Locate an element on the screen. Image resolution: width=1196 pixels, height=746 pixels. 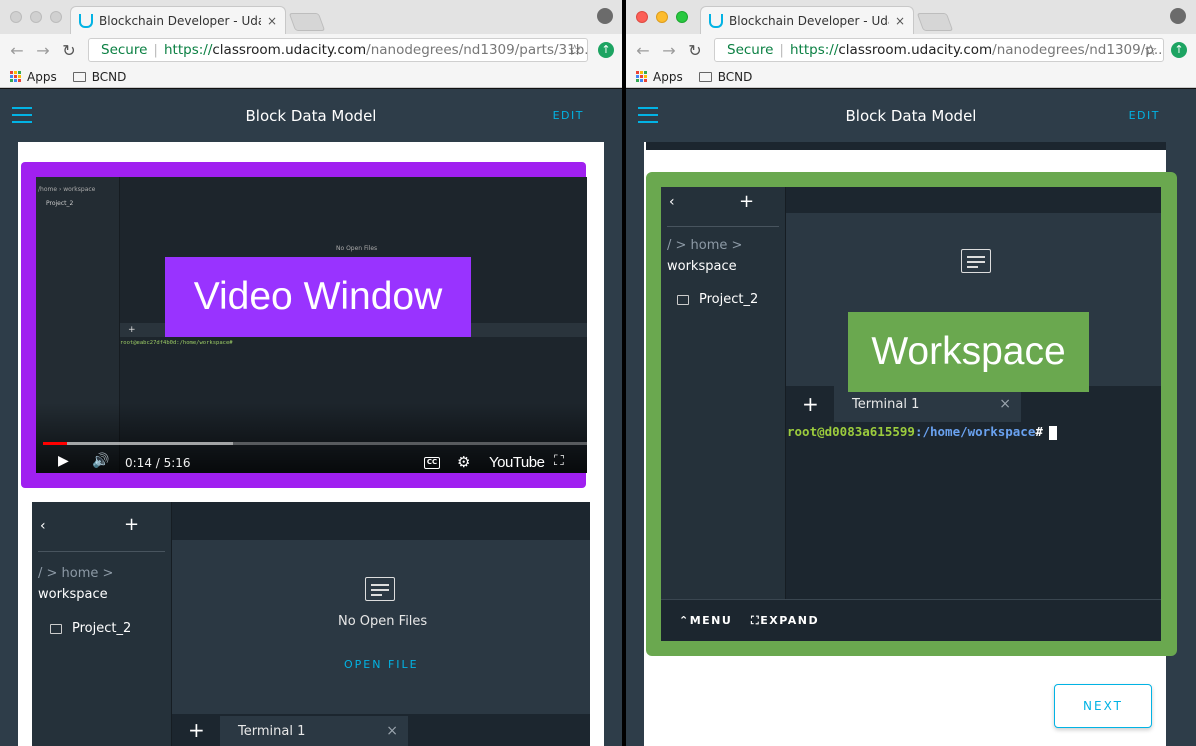
captions-button: CC is located at coordinates (432, 463).